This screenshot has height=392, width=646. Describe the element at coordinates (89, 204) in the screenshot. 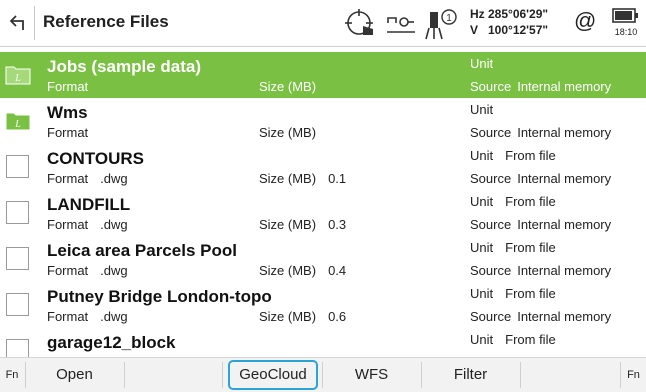

I see `file-name: LANDFILL` at that location.